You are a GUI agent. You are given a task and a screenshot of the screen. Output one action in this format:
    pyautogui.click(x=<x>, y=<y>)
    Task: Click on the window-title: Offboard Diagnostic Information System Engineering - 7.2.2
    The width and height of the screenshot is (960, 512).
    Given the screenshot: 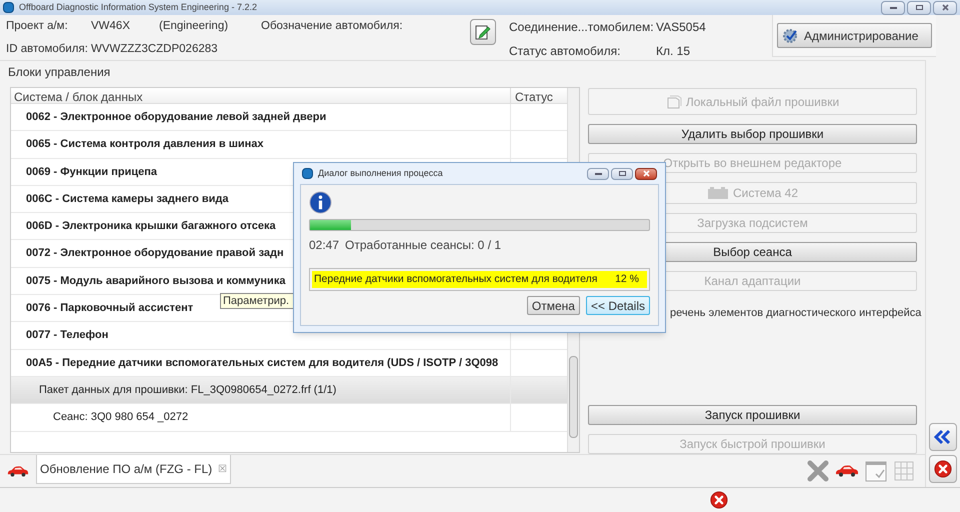 What is the action you would take?
    pyautogui.click(x=138, y=7)
    